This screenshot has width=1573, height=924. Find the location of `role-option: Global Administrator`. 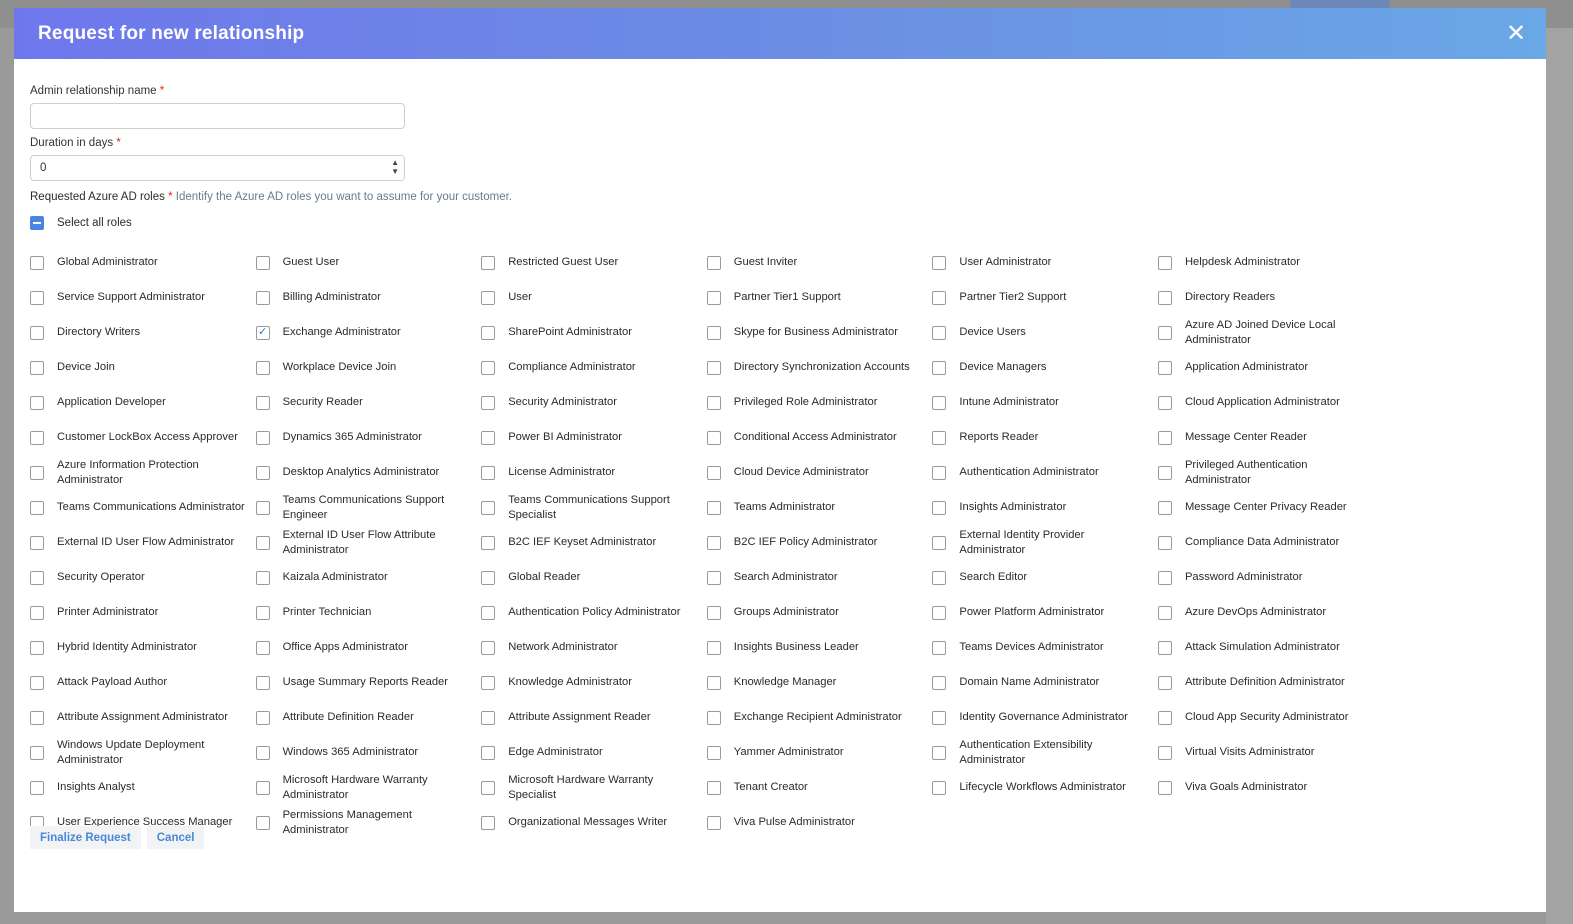

role-option: Global Administrator is located at coordinates (143, 262).